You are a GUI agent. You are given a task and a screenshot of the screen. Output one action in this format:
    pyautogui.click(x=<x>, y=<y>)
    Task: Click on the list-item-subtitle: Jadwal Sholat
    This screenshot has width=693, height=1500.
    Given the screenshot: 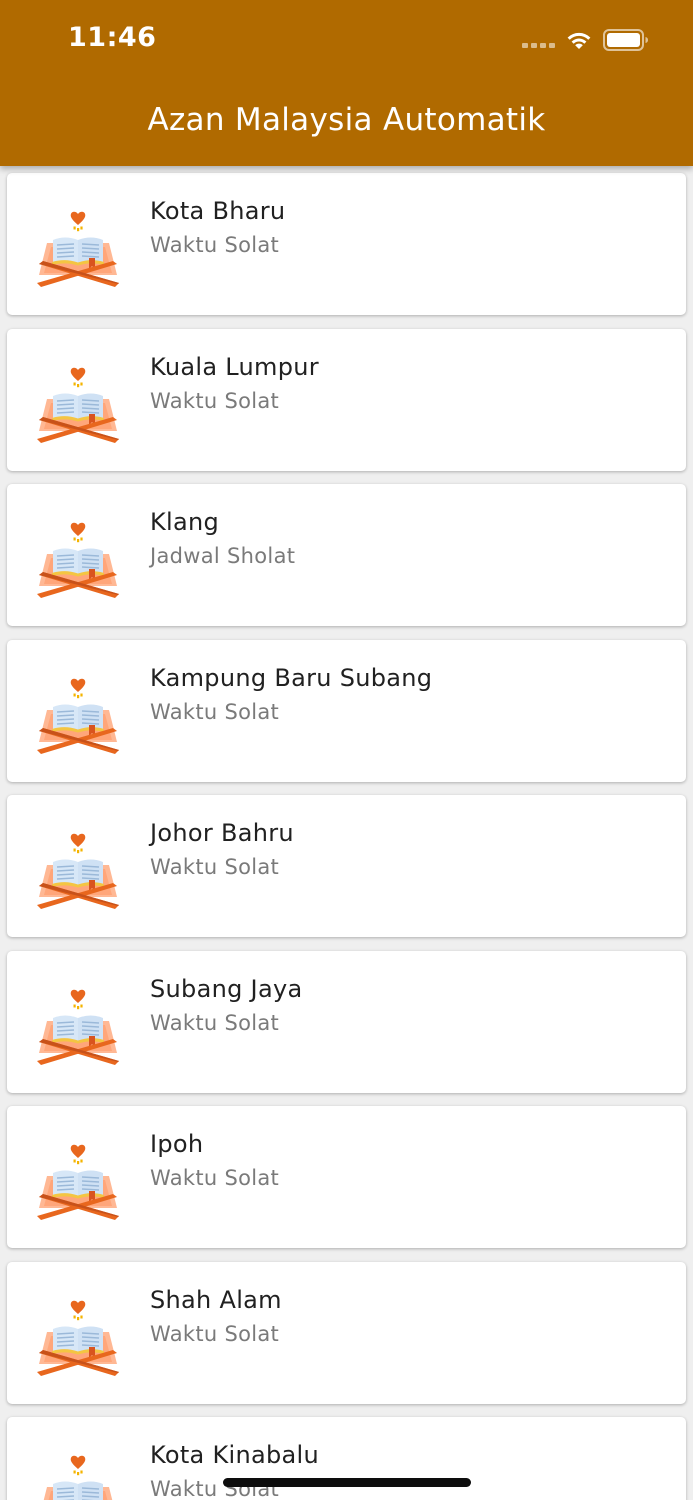 What is the action you would take?
    pyautogui.click(x=223, y=556)
    